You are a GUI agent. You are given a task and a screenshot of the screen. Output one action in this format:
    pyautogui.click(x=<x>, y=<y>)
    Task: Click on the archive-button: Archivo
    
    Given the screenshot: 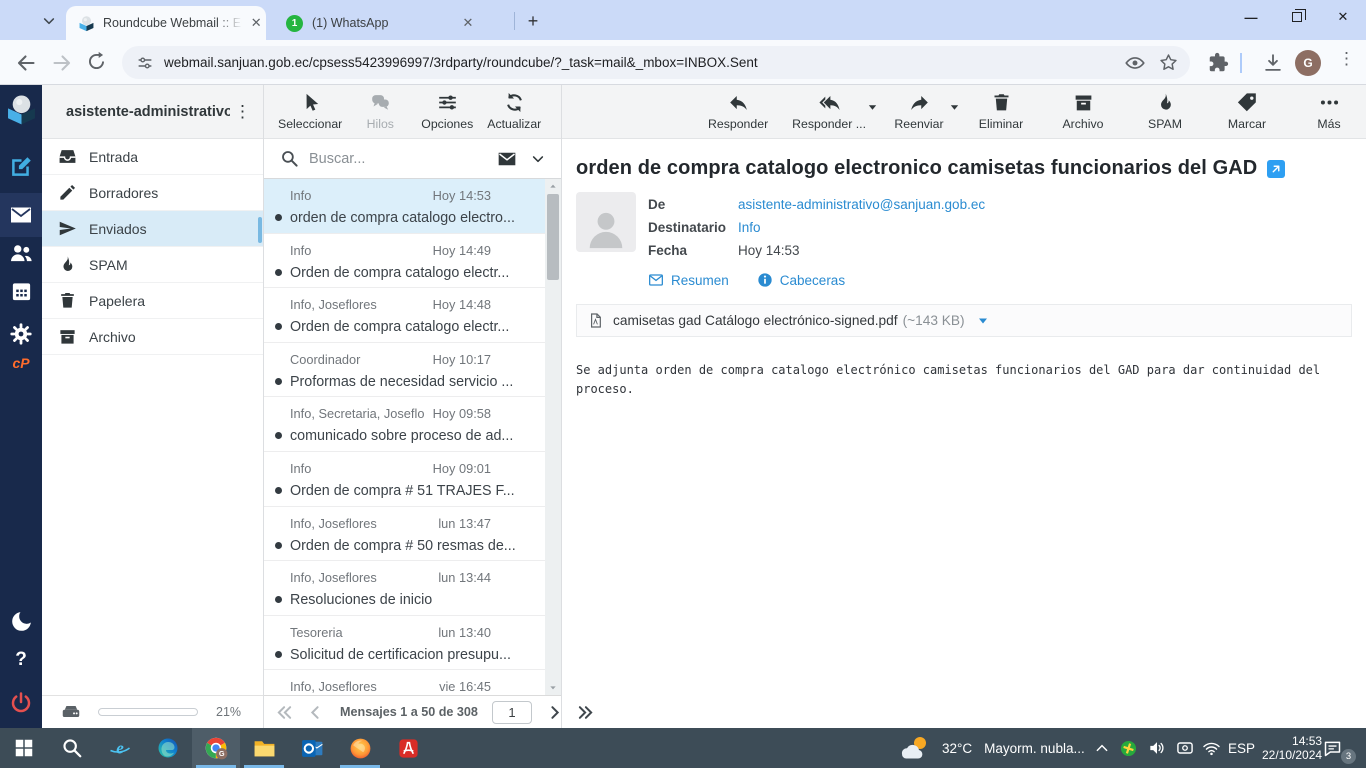 What is the action you would take?
    pyautogui.click(x=1083, y=111)
    